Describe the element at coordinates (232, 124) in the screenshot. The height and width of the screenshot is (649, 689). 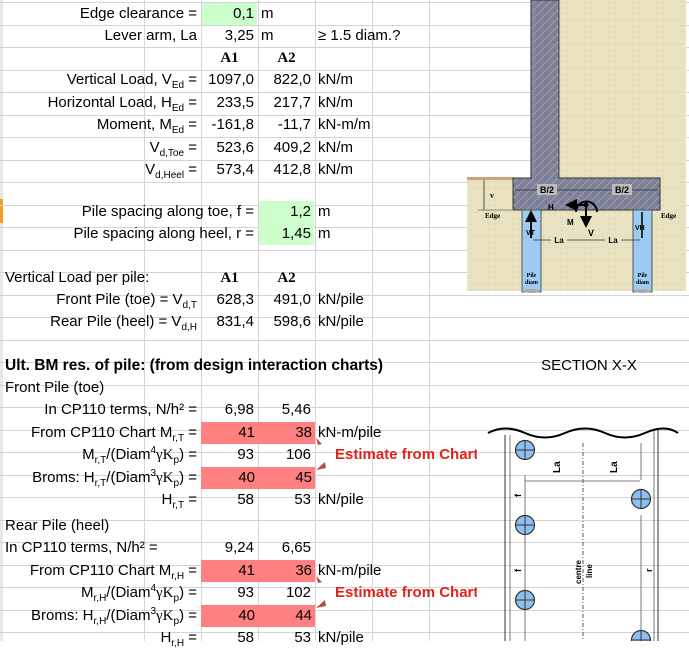
I see `load-a1-value: -161,8` at that location.